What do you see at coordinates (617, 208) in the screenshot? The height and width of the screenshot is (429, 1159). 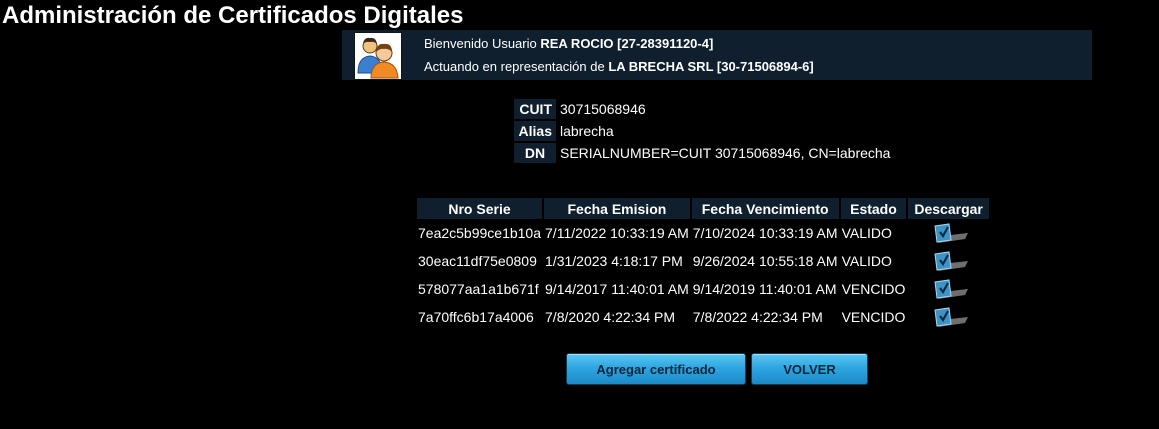 I see `column-header-issued: Fecha Emision` at bounding box center [617, 208].